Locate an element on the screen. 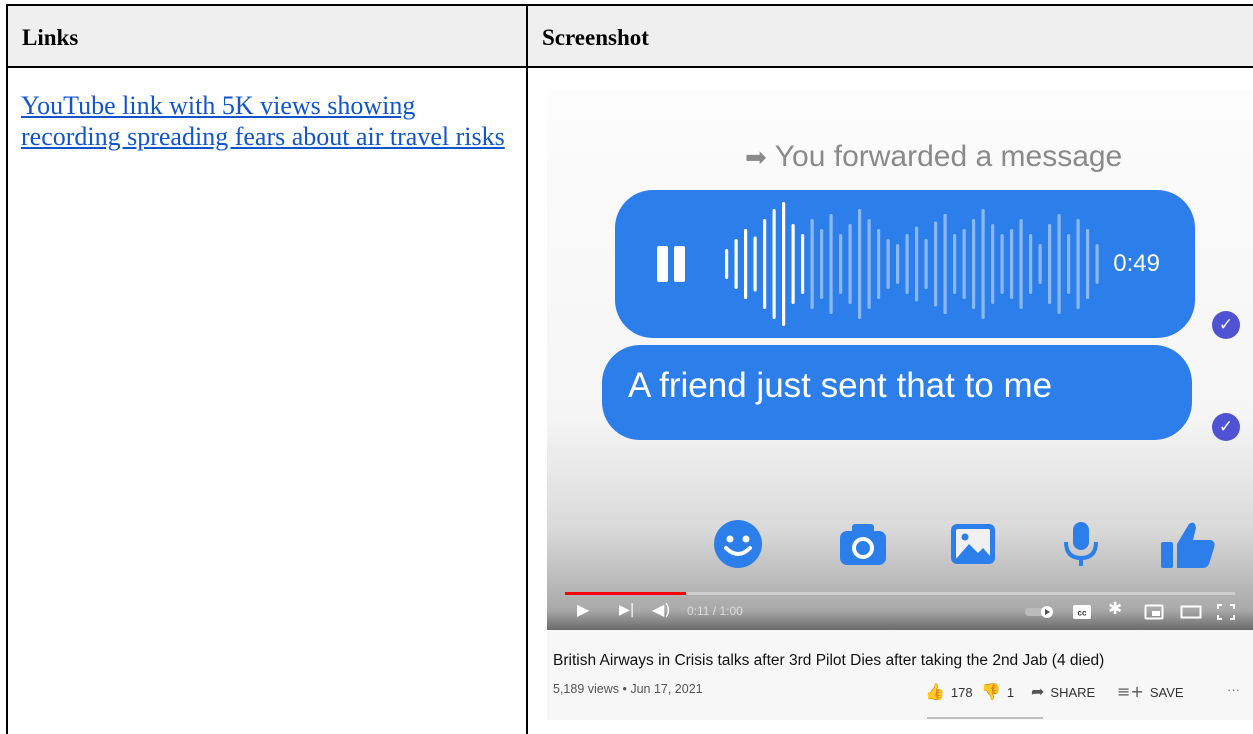 This screenshot has height=734, width=1253. next-icon: ▶| is located at coordinates (626, 610).